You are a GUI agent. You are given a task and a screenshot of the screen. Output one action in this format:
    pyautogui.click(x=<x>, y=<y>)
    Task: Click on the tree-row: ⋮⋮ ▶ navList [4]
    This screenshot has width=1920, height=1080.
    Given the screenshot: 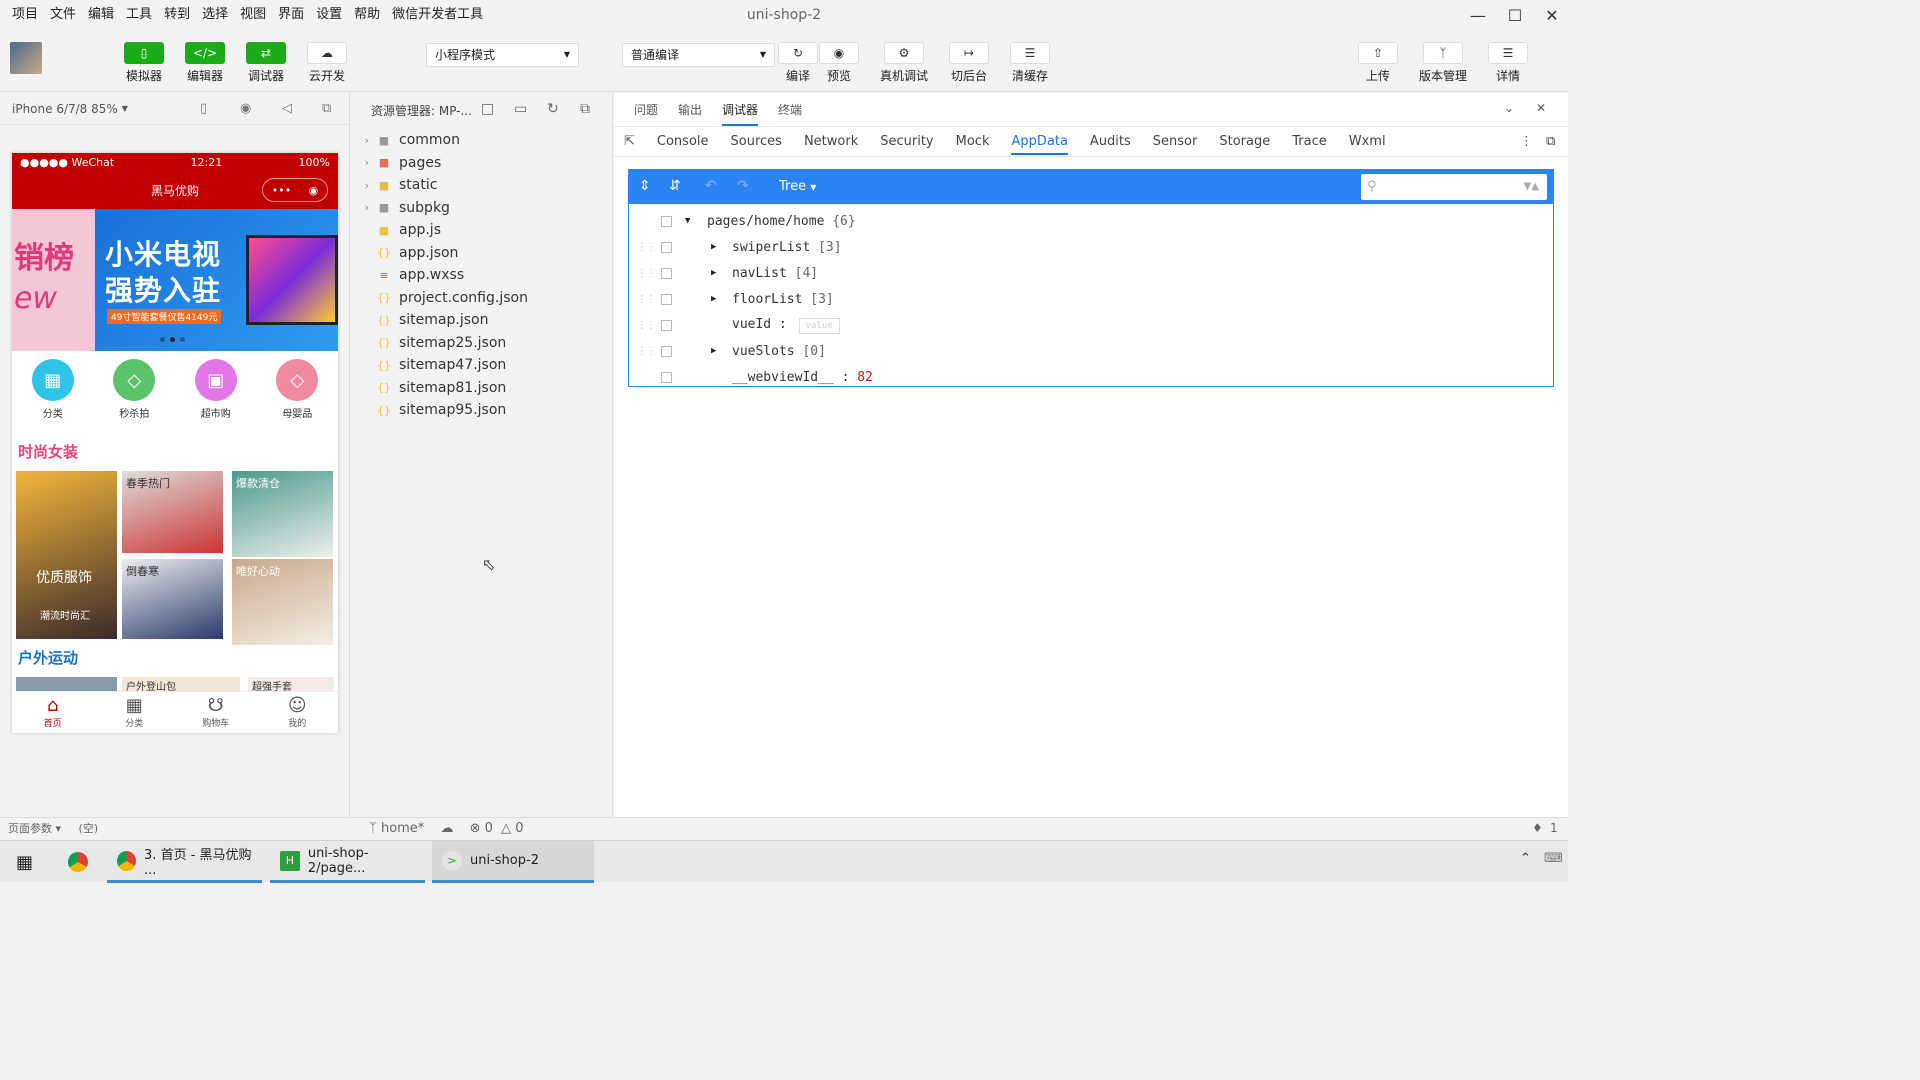 What is the action you would take?
    pyautogui.click(x=1091, y=273)
    